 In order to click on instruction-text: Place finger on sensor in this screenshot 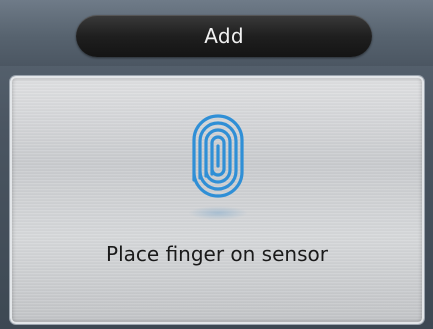, I will do `click(217, 254)`.